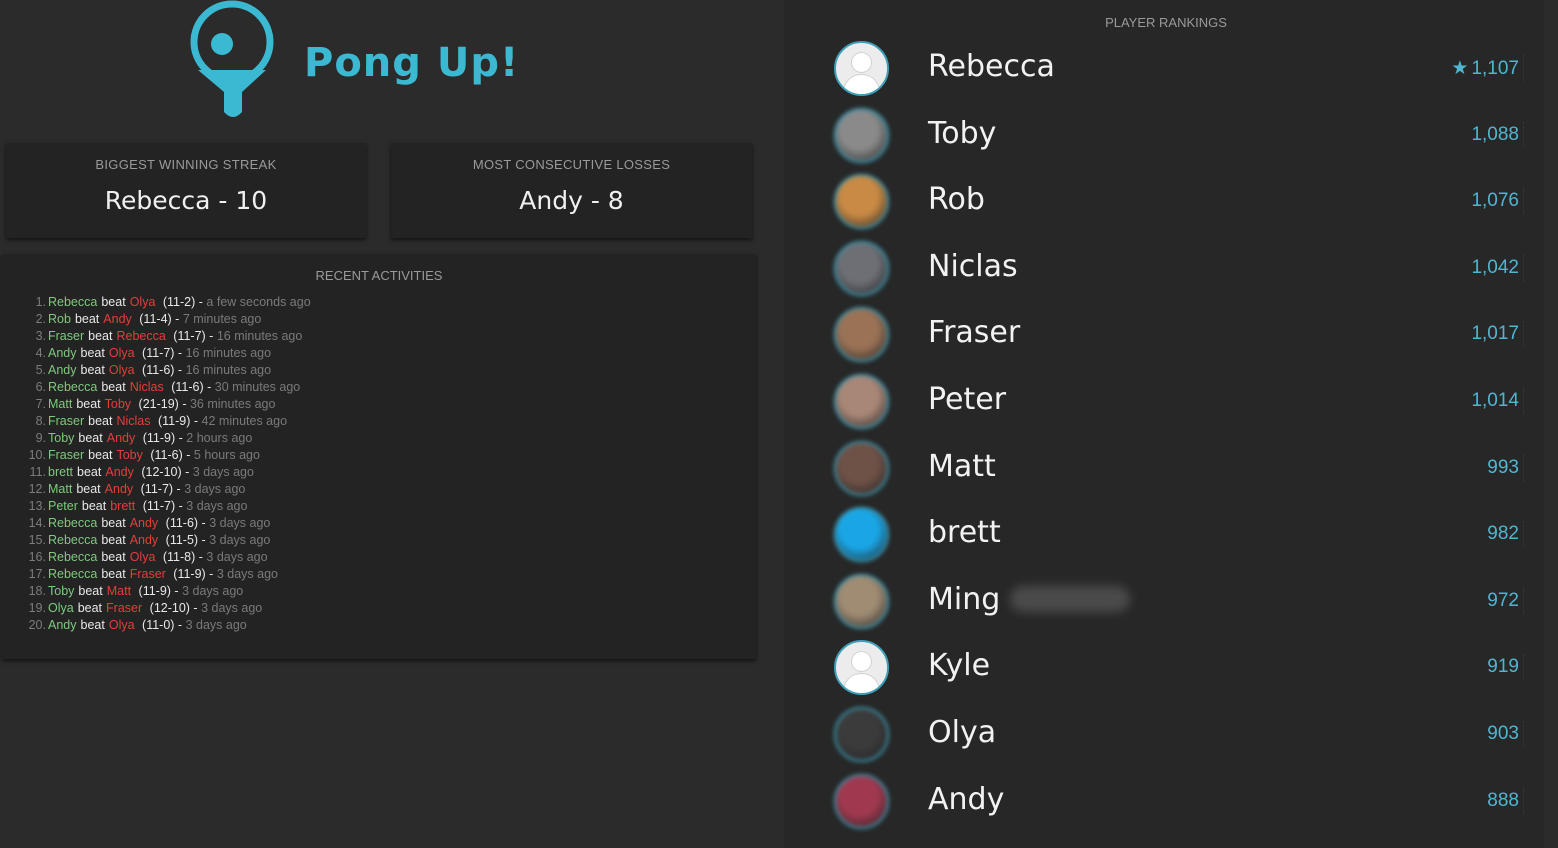 This screenshot has height=848, width=1558. What do you see at coordinates (60, 489) in the screenshot?
I see `activity-winner: Matt` at bounding box center [60, 489].